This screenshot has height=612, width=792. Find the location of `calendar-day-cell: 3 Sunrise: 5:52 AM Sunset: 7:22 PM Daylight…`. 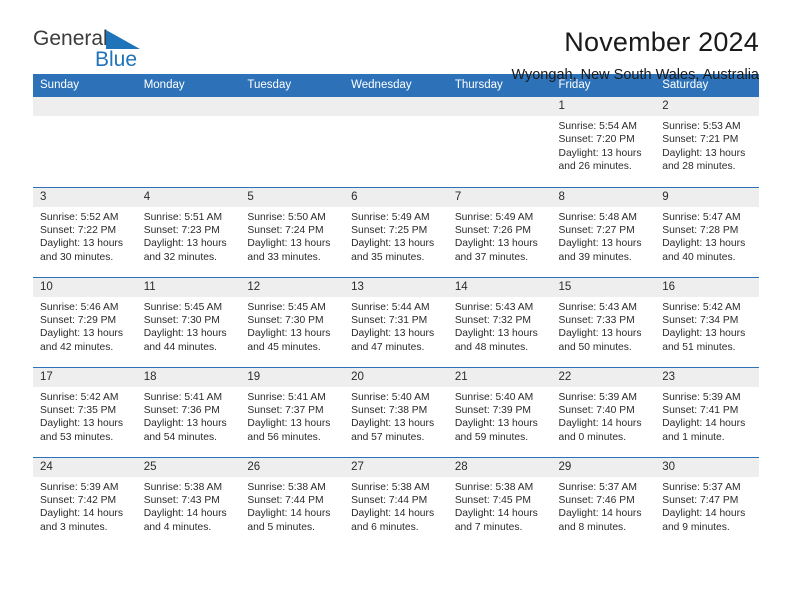

calendar-day-cell: 3 Sunrise: 5:52 AM Sunset: 7:22 PM Daylight… is located at coordinates (85, 231).